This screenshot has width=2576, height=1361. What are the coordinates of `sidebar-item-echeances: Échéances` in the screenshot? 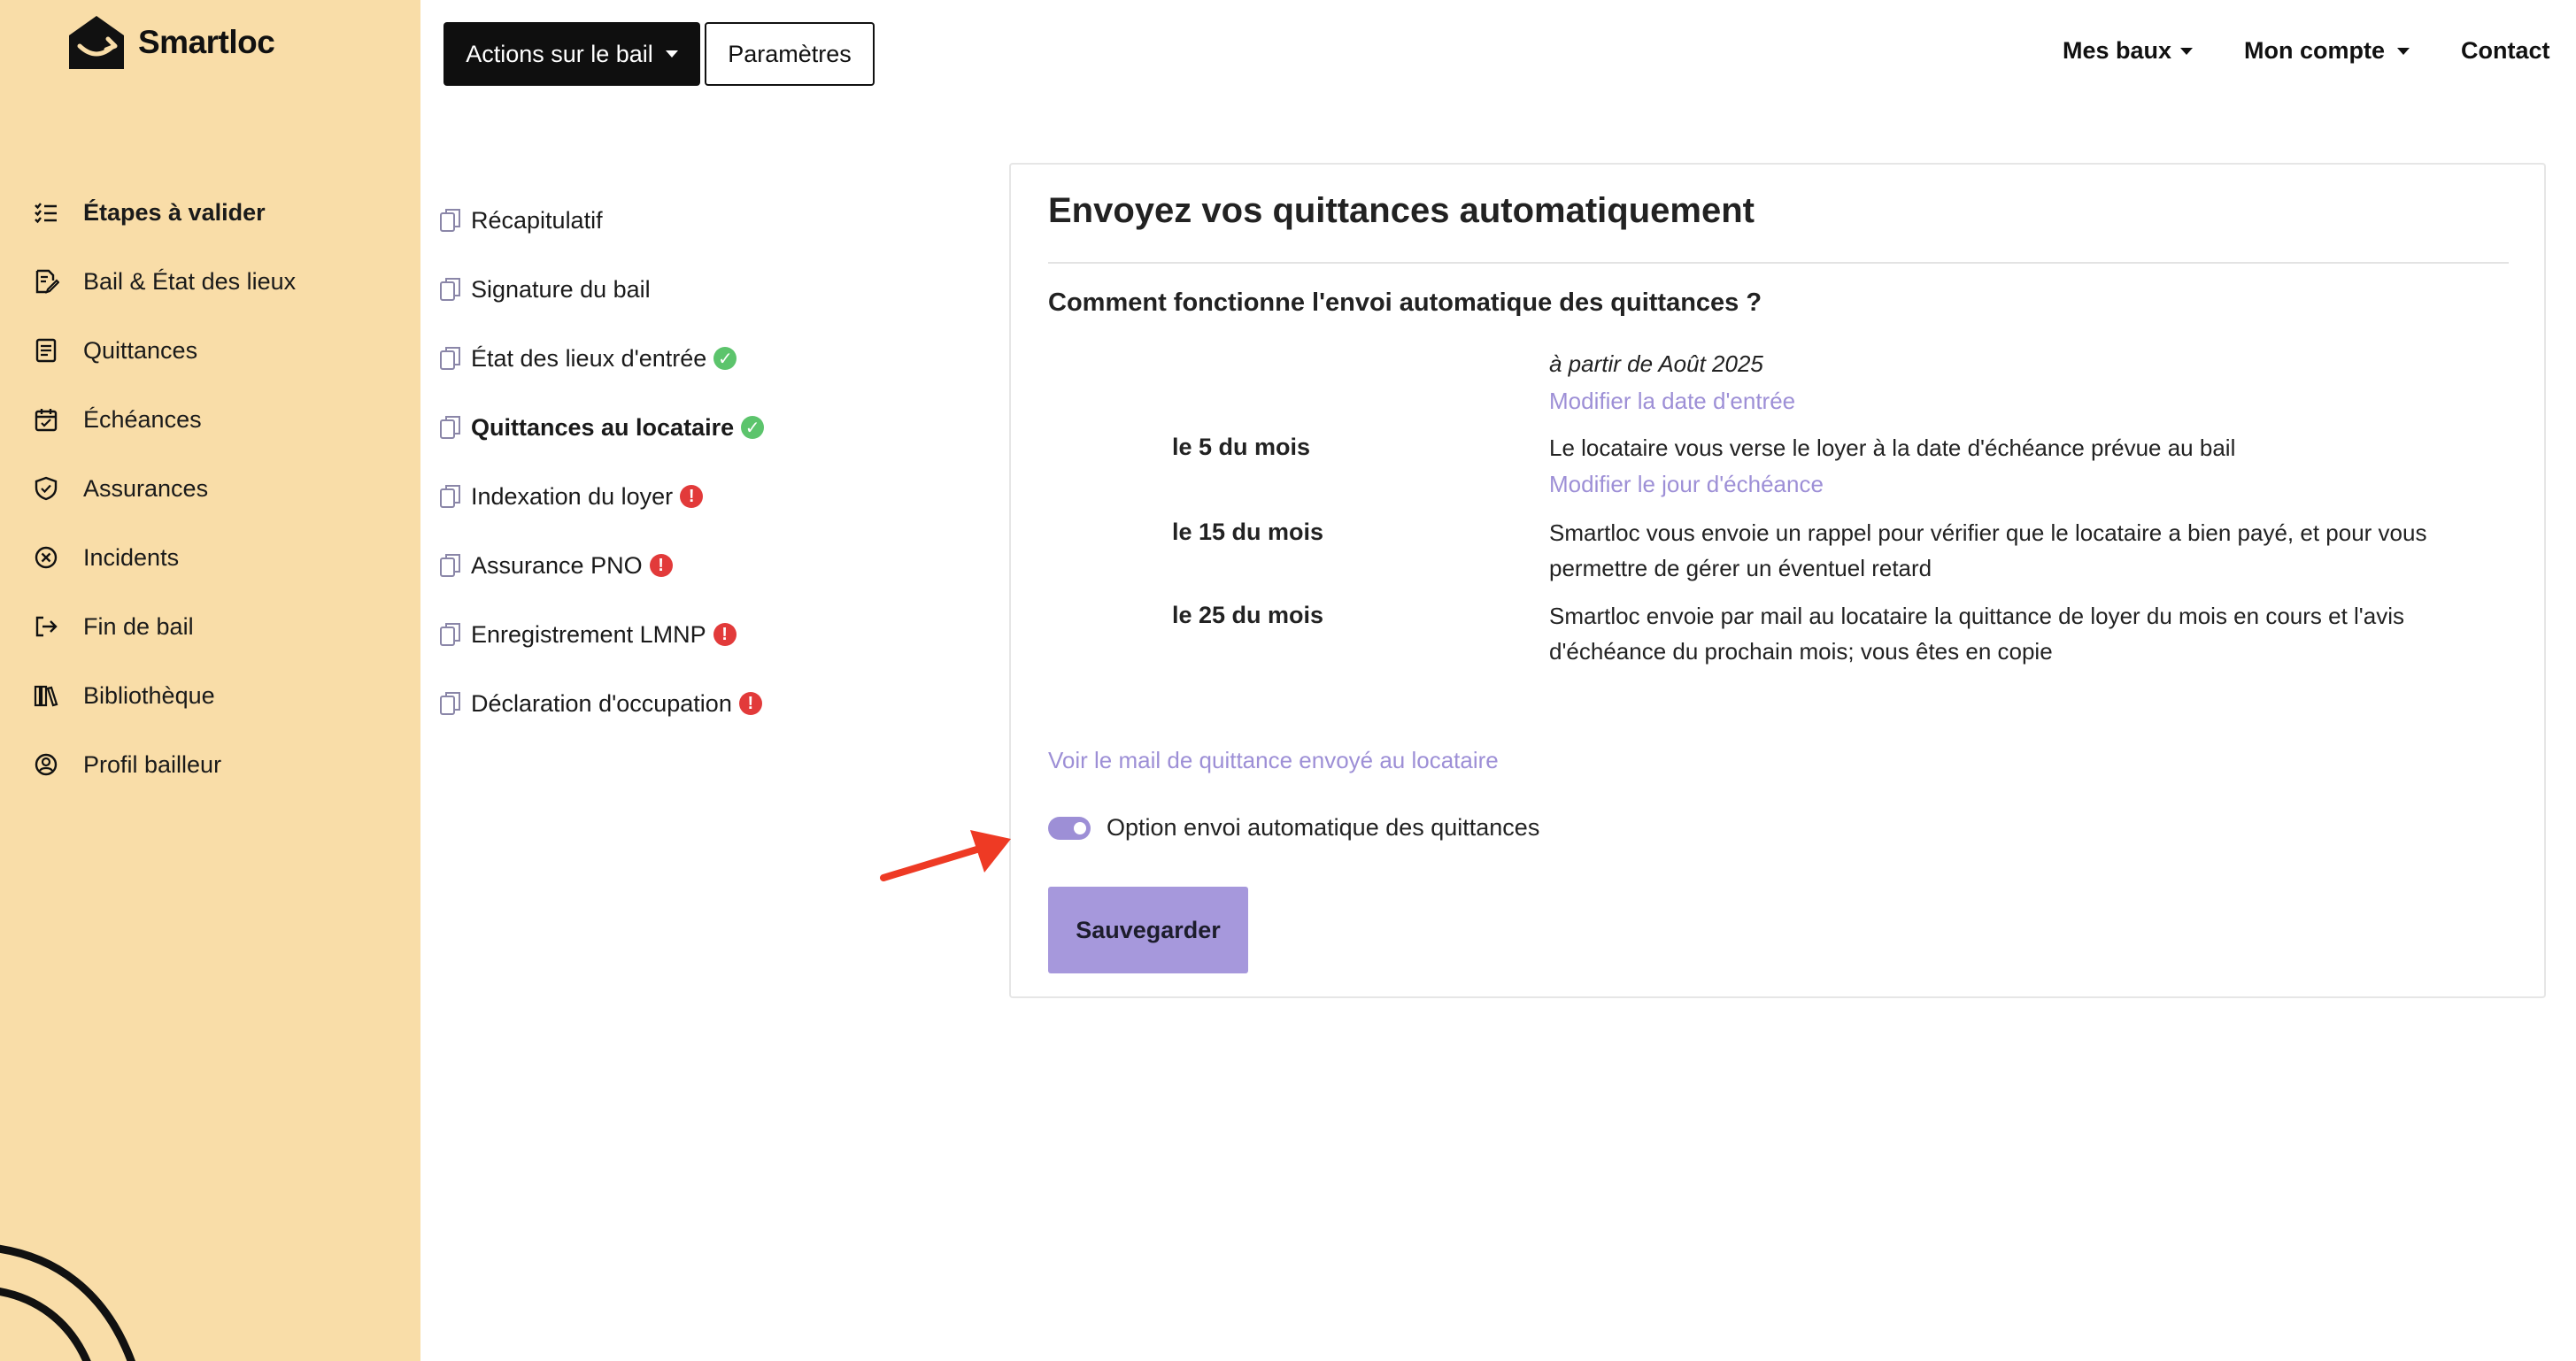 It's located at (117, 419).